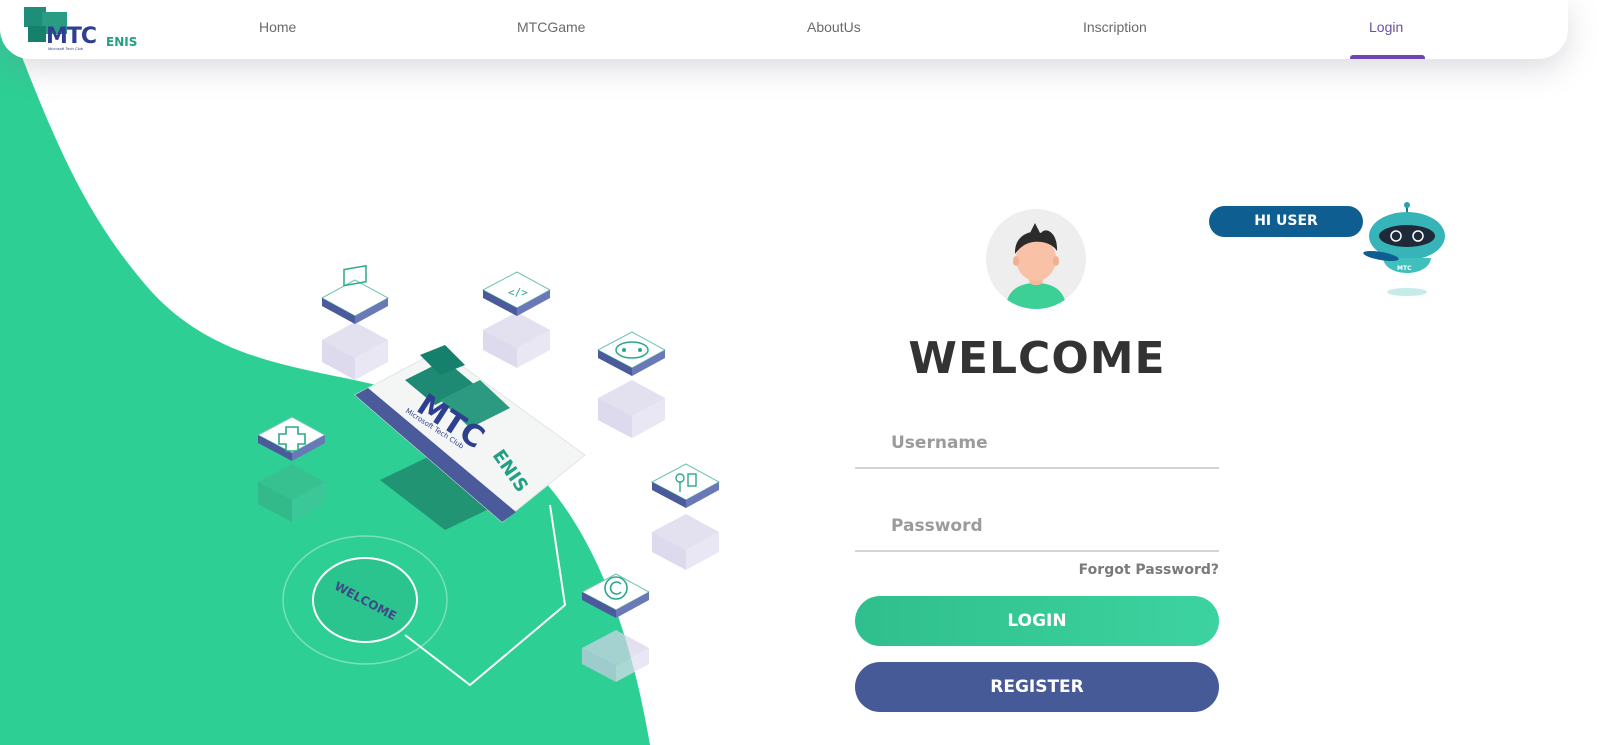 This screenshot has width=1599, height=745. What do you see at coordinates (516, 319) in the screenshot?
I see `tile-code: </>` at bounding box center [516, 319].